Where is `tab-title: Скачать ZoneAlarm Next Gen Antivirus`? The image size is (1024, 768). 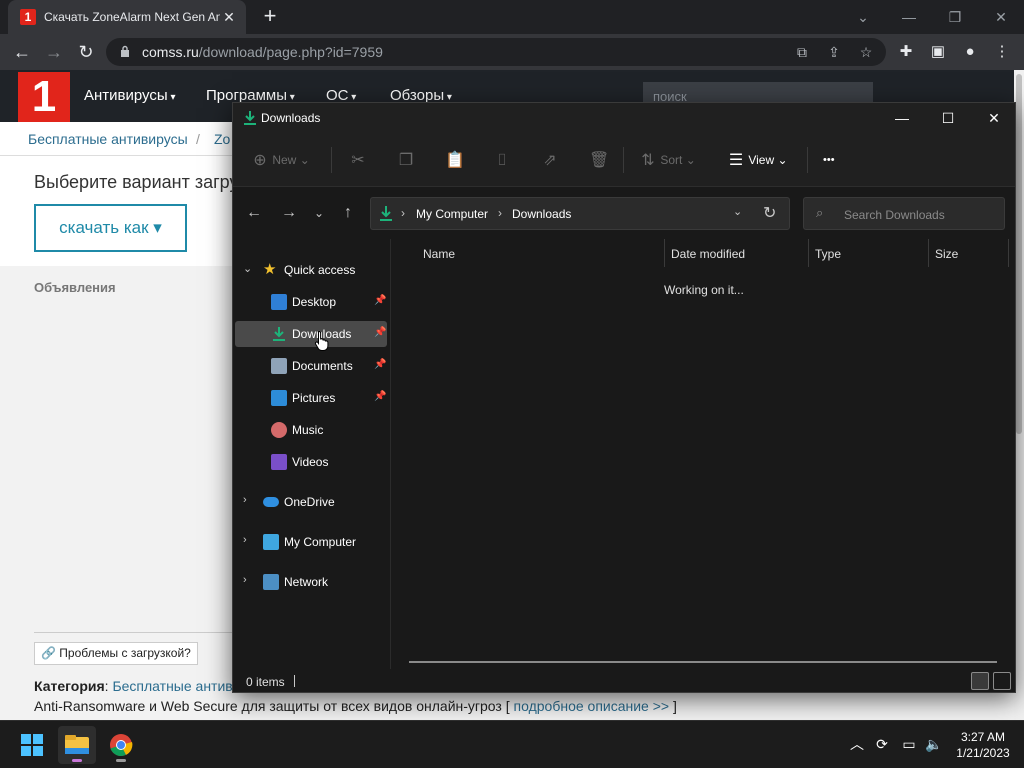
tab-title: Скачать ZoneAlarm Next Gen Antivirus is located at coordinates (132, 17).